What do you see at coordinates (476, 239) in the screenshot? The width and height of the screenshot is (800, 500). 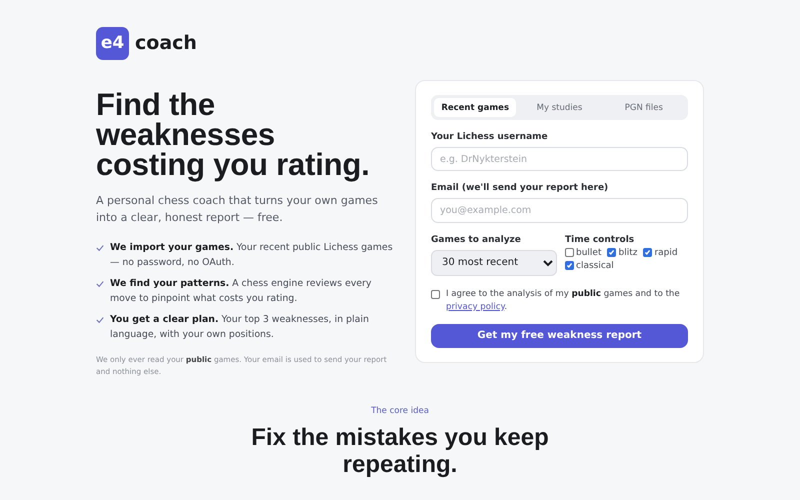 I see `field-label: Games to analyze` at bounding box center [476, 239].